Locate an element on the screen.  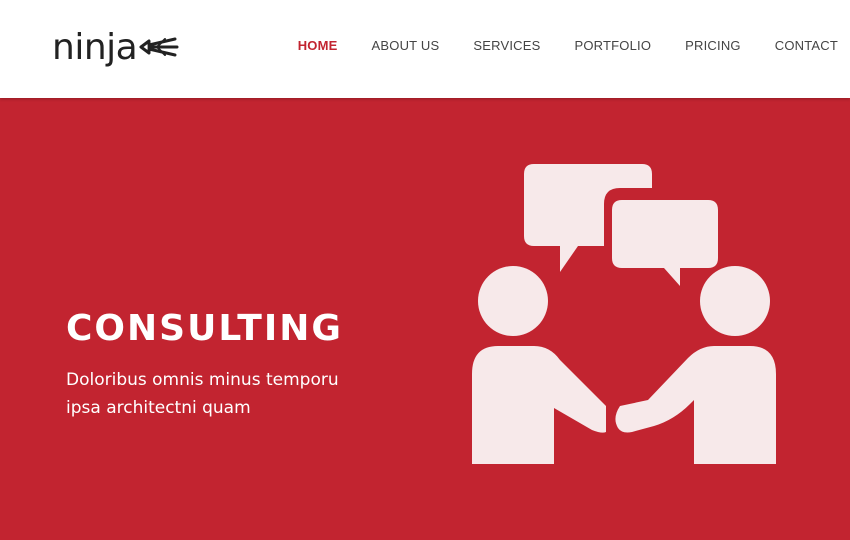
nav-portfolio: PORTFOLIO is located at coordinates (612, 45).